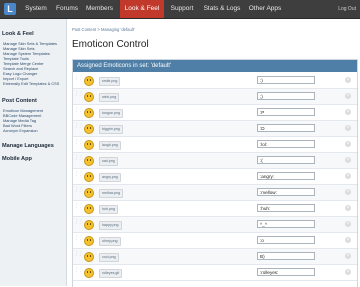 The height and width of the screenshot is (287, 360). I want to click on emoticon-row: ⋮⋮ rolleyes.gif ×, so click(215, 273).